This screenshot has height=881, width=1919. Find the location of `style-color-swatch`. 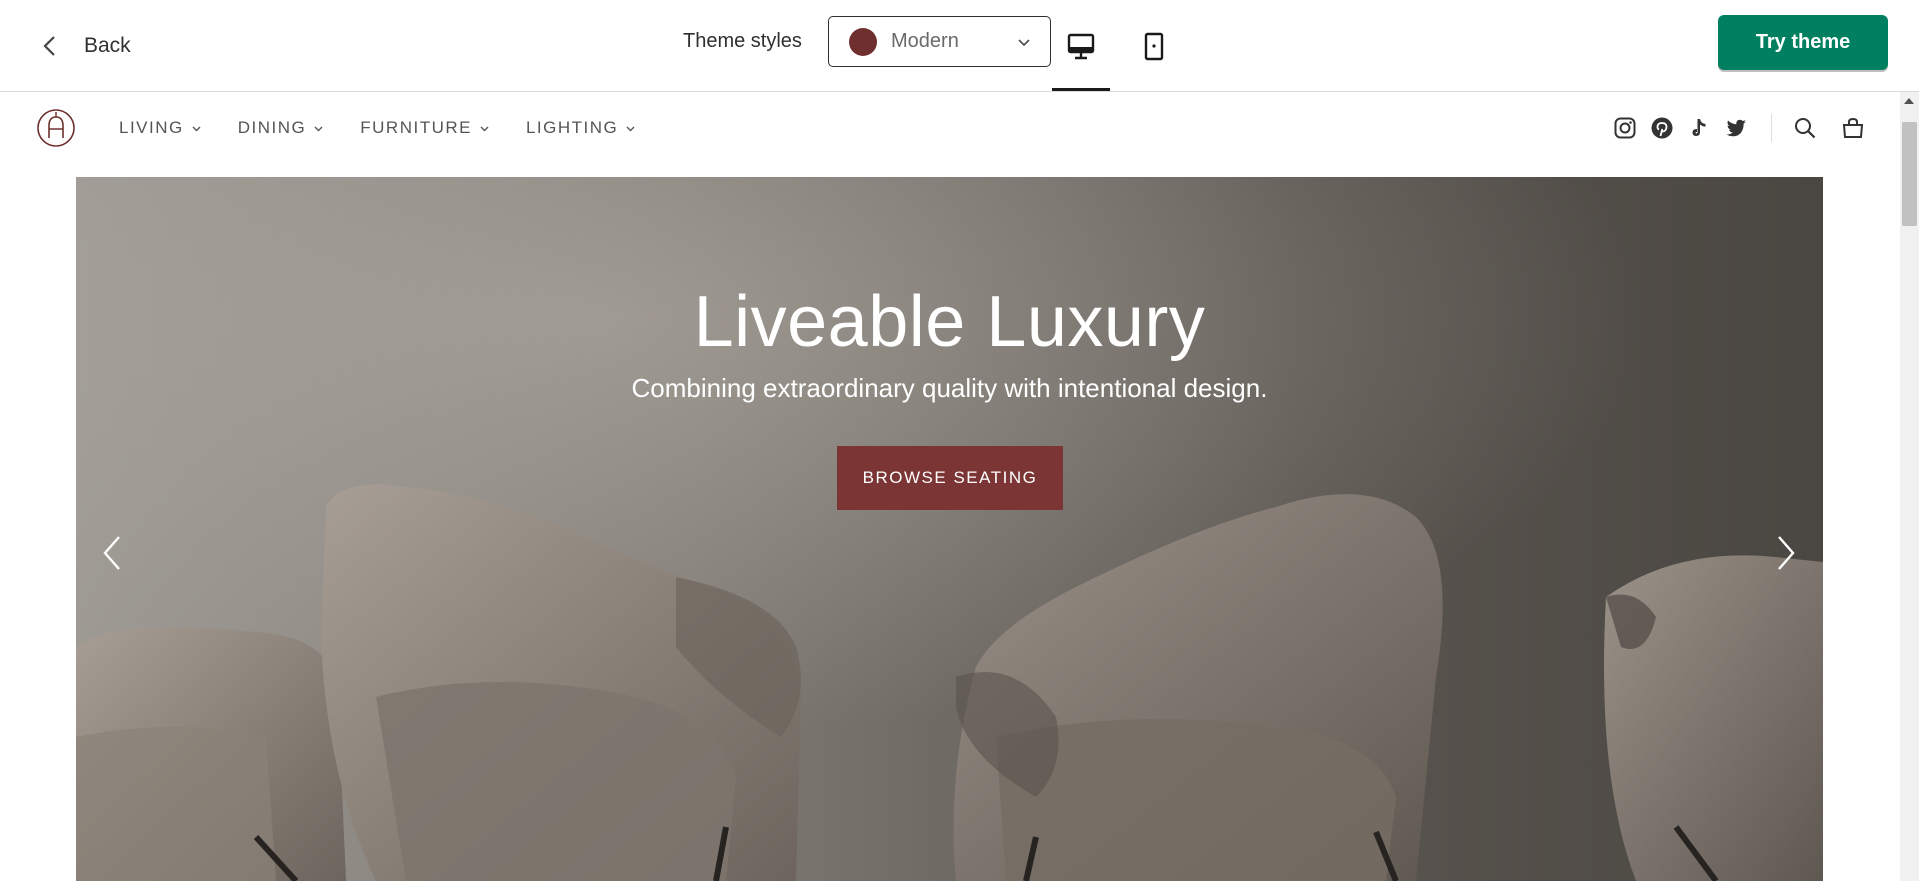

style-color-swatch is located at coordinates (863, 41).